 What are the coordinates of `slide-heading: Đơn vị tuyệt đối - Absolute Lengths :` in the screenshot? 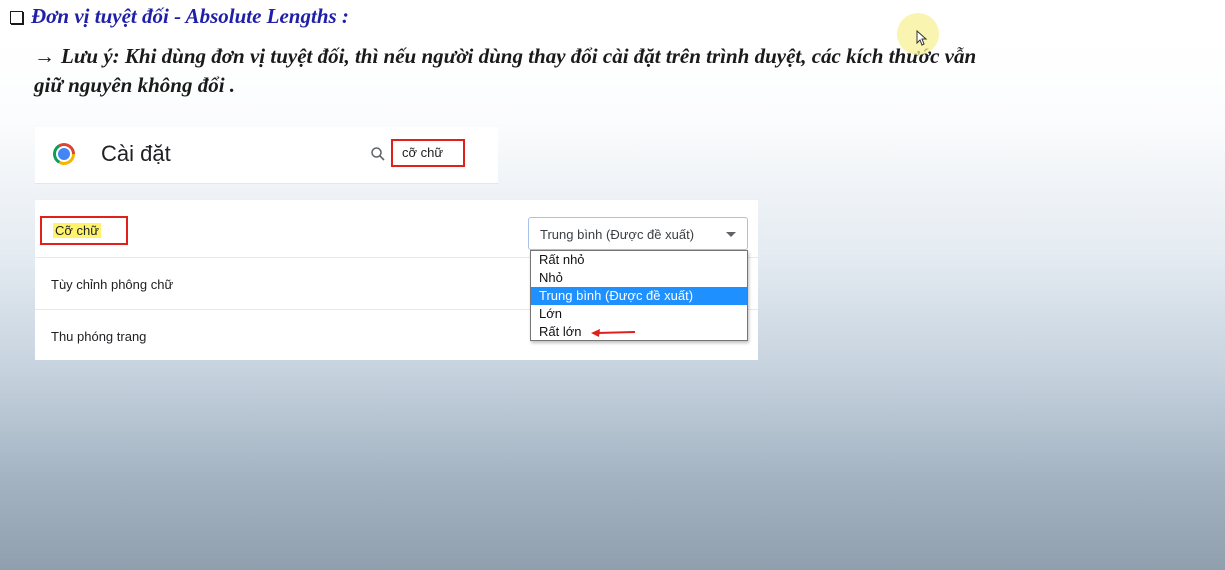 It's located at (179, 16).